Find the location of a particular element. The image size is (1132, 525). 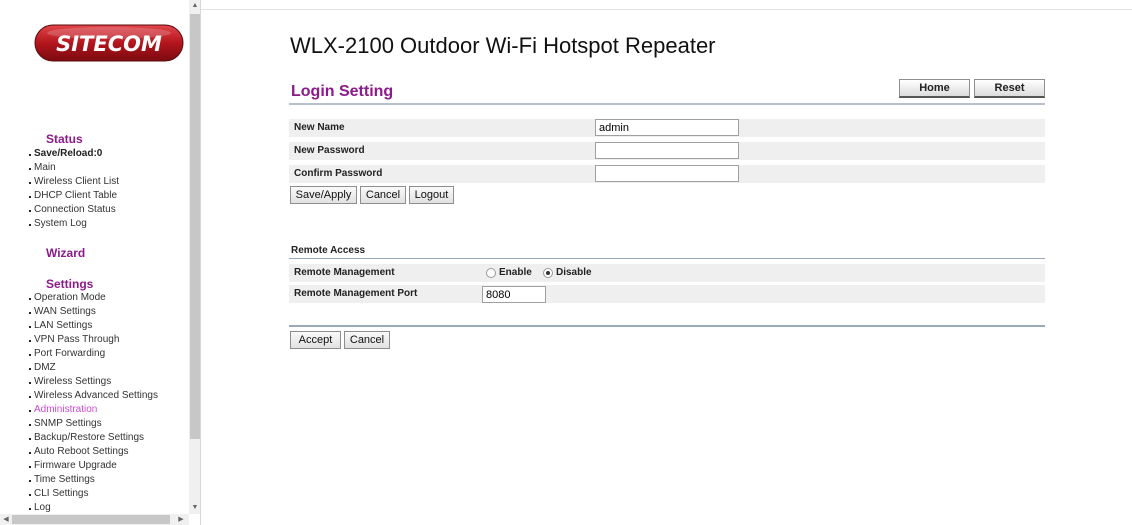

device-title: WLX-2100 Outdoor Wi-Fi Hotspot Repeater is located at coordinates (503, 45).